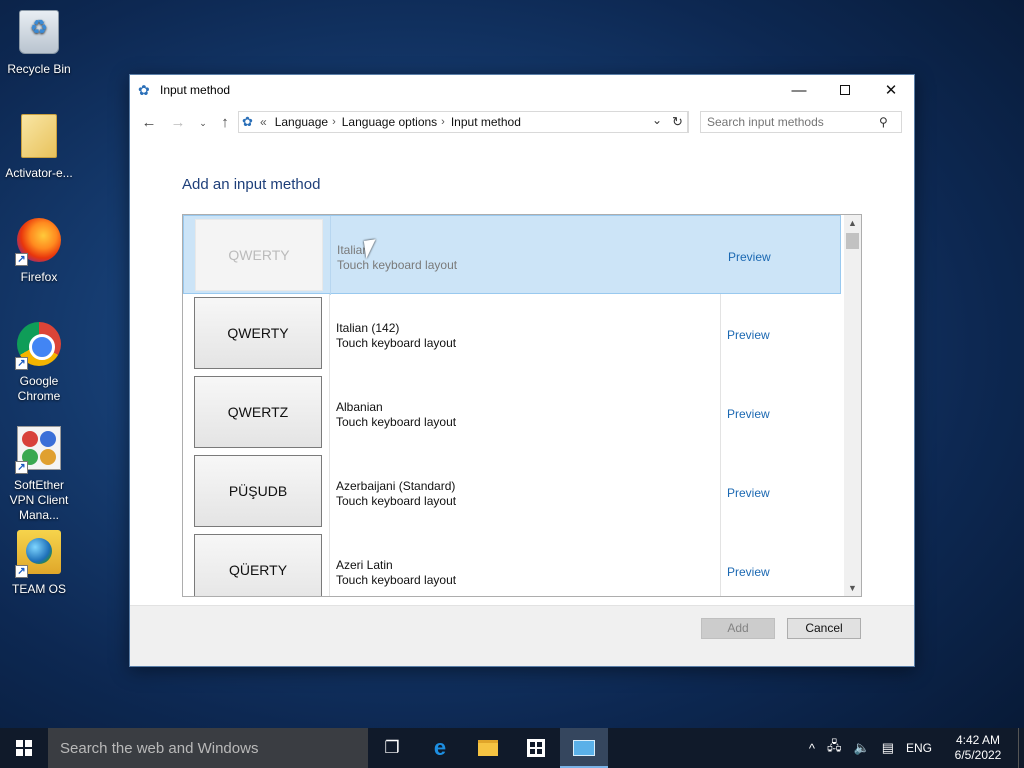 The image size is (1024, 768). Describe the element at coordinates (852, 223) in the screenshot. I see `scroll-up-icon: ▲` at that location.